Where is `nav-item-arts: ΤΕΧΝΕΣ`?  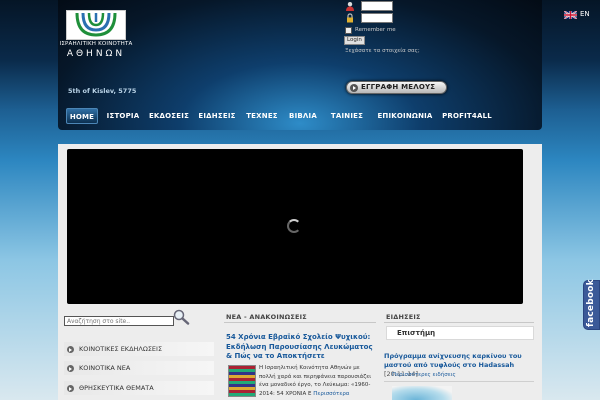 nav-item-arts: ΤΕΧΝΕΣ is located at coordinates (262, 116).